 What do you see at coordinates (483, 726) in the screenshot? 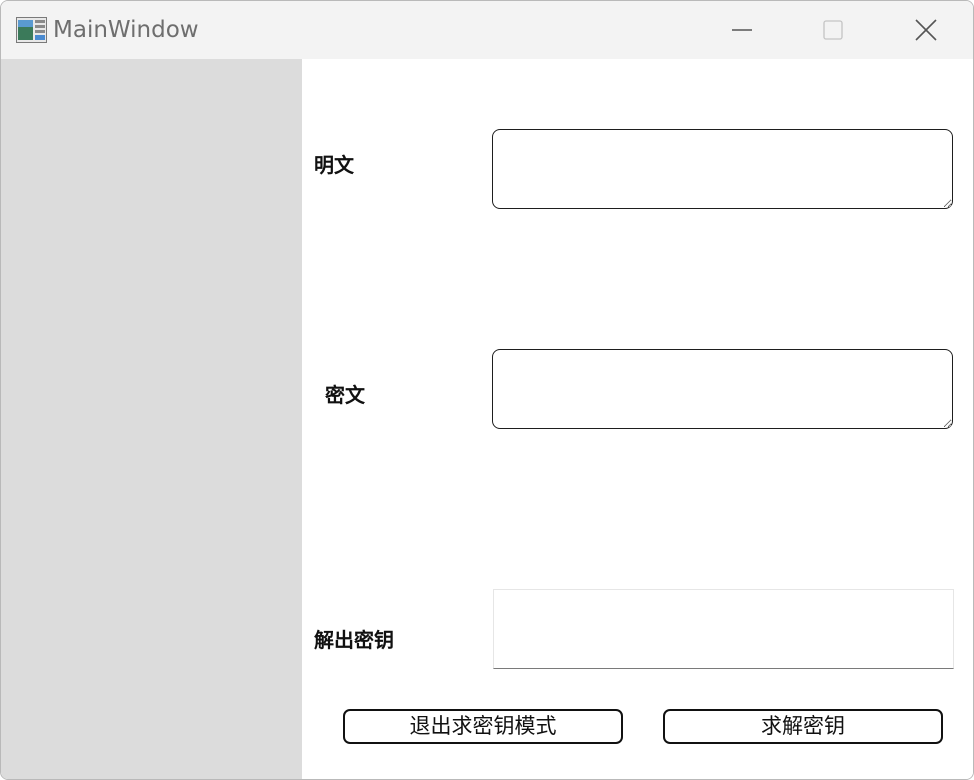
I see `exit-key-mode-button: 退出求密钥模式` at bounding box center [483, 726].